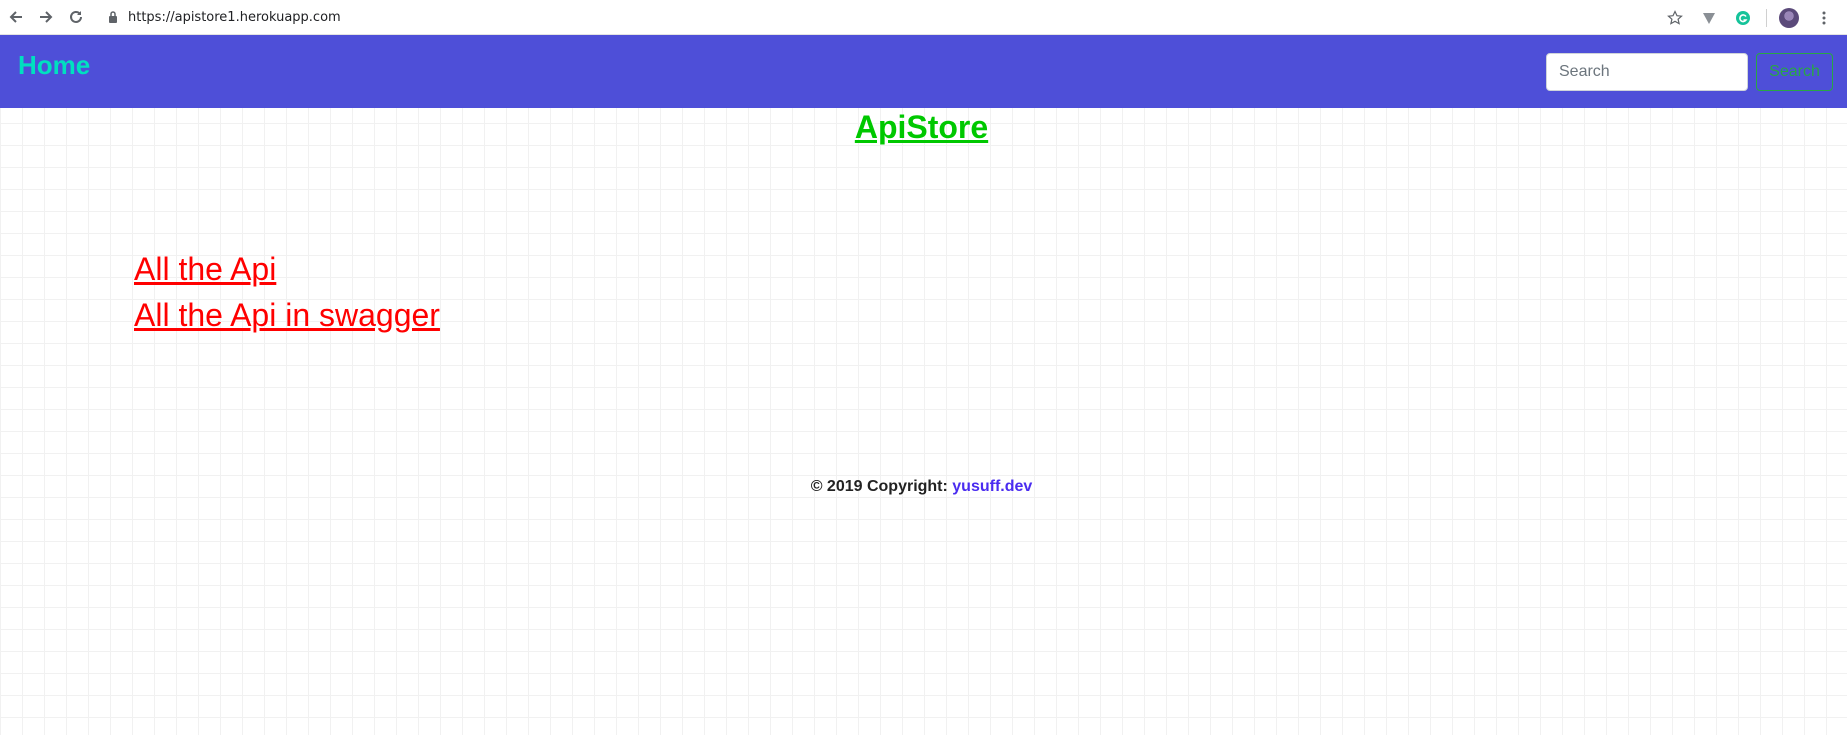 The width and height of the screenshot is (1847, 735). What do you see at coordinates (1824, 18) in the screenshot?
I see `menu-dots-icon` at bounding box center [1824, 18].